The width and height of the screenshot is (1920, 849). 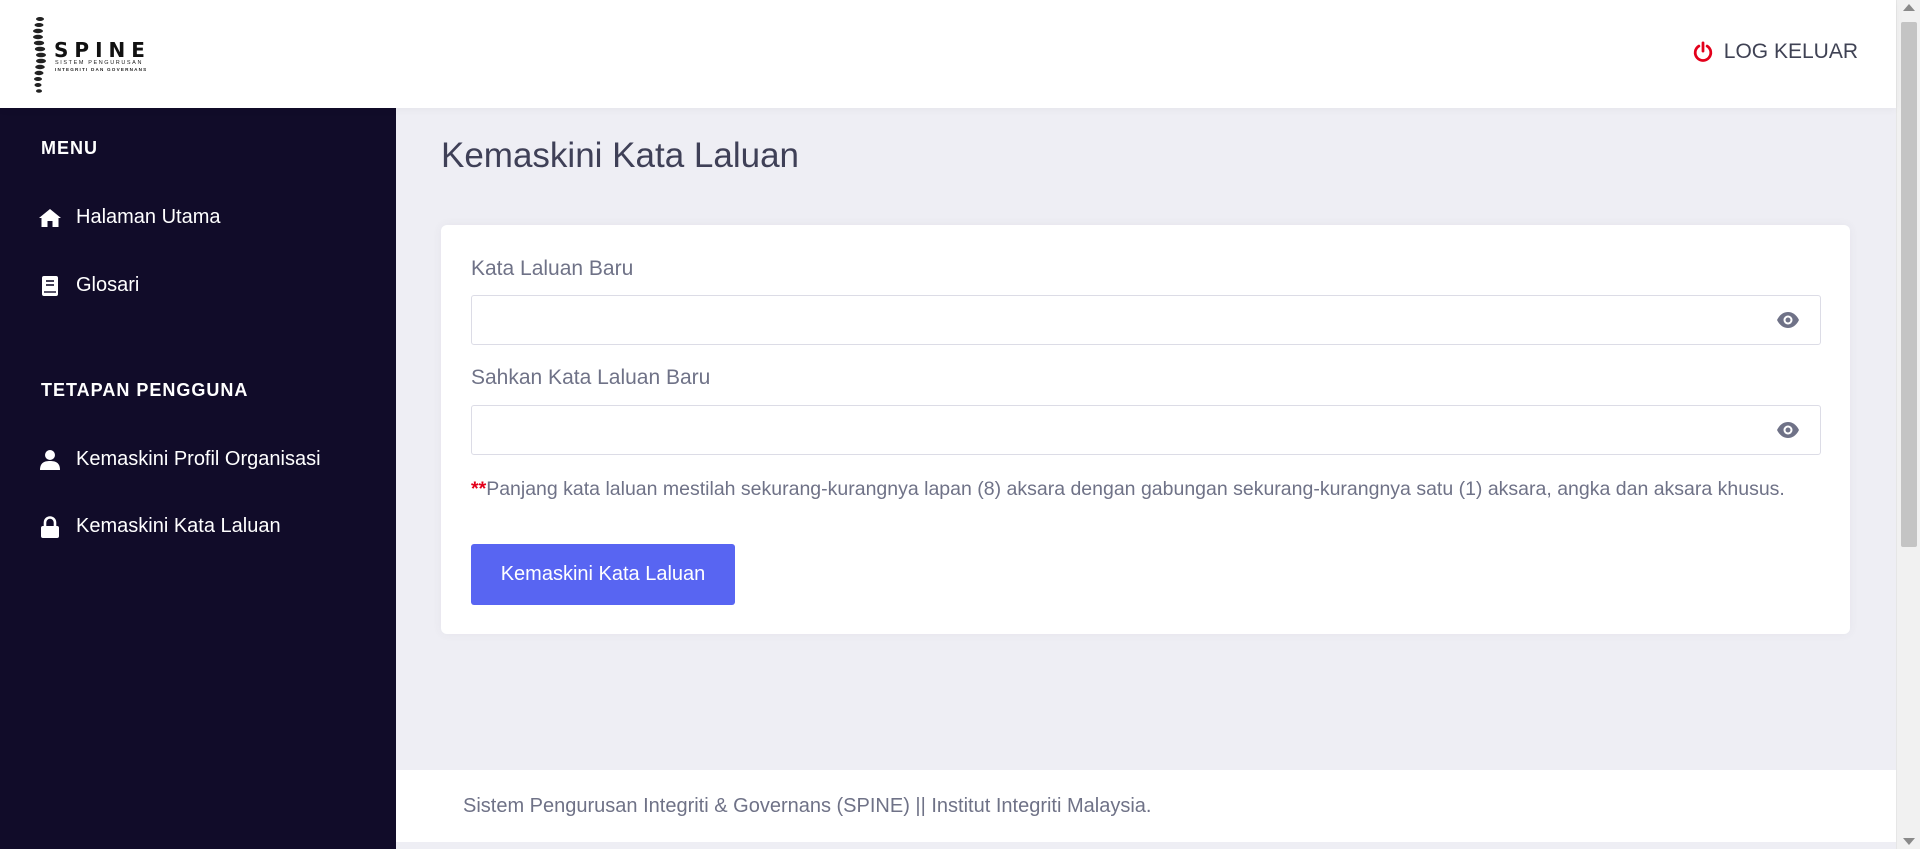 What do you see at coordinates (198, 459) in the screenshot?
I see `sidebar-item-label: Kemaskini Profil Organisasi` at bounding box center [198, 459].